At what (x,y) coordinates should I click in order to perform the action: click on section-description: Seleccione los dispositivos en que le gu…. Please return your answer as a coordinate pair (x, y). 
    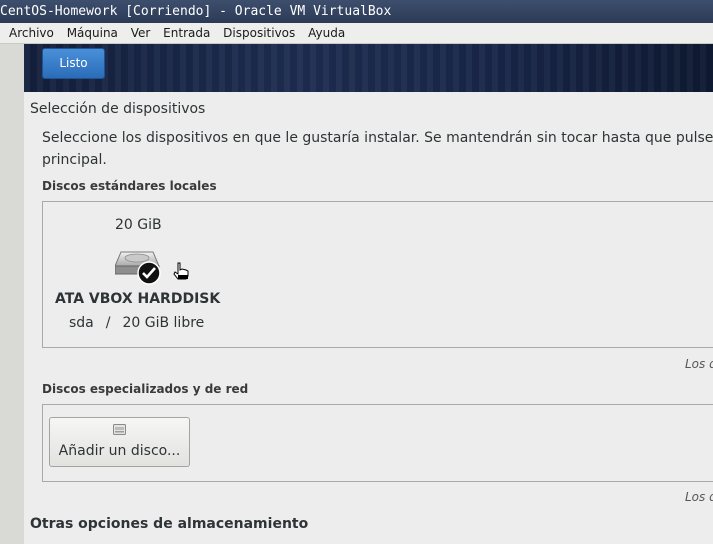
    Looking at the image, I should click on (377, 149).